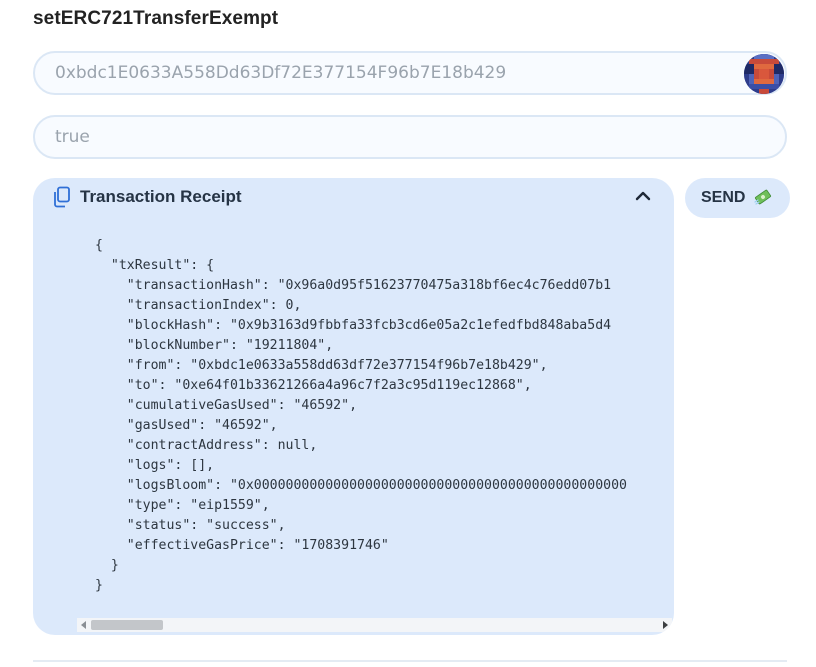  Describe the element at coordinates (190, 525) in the screenshot. I see `json-line: "status": "success",` at that location.